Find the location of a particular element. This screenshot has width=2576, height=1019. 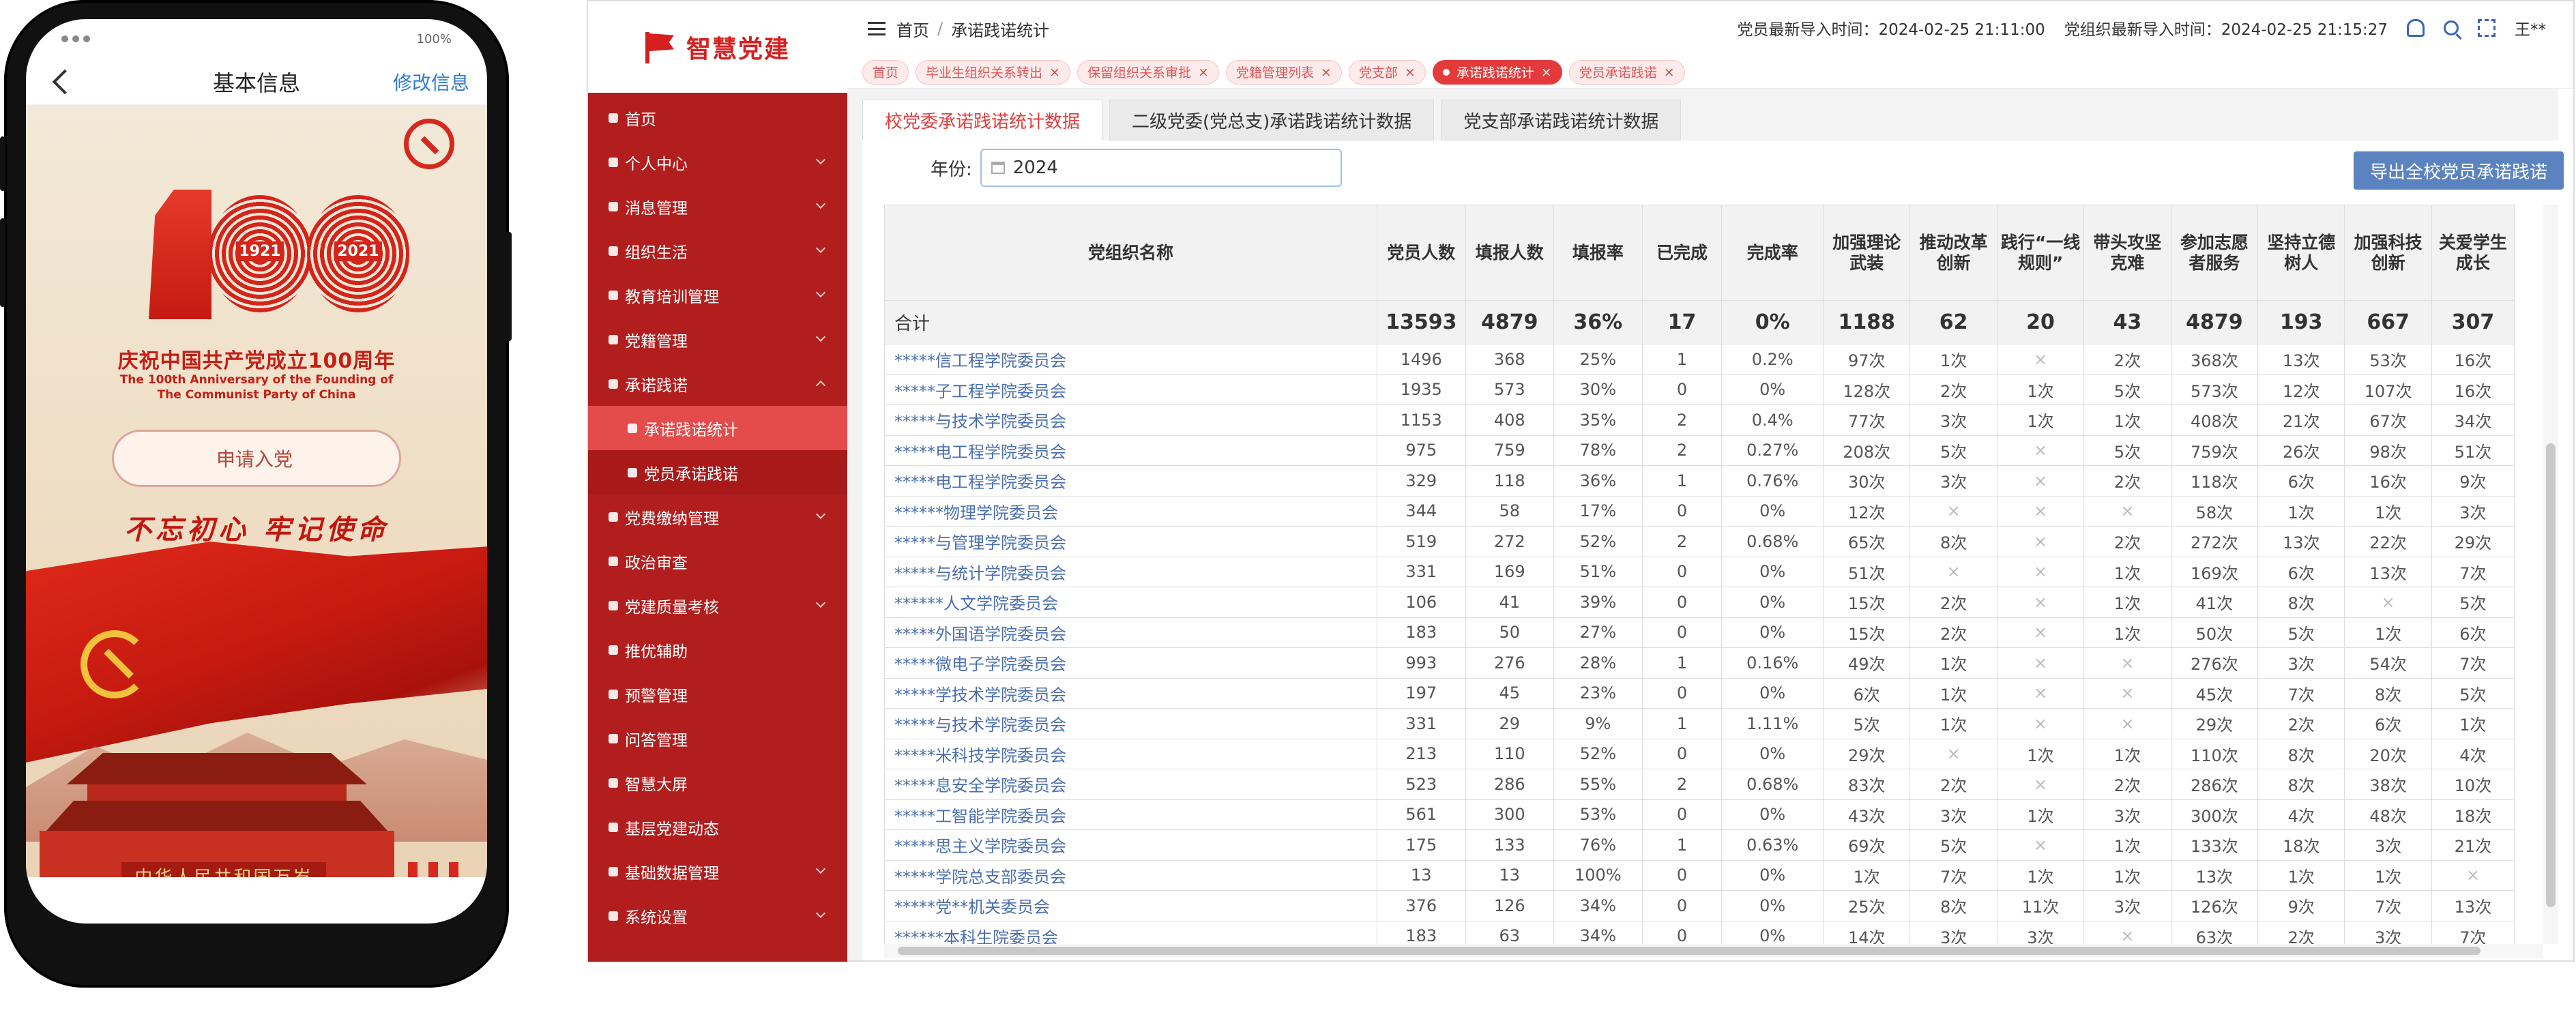

sidebar-item: 承诺践诺统计 is located at coordinates (717, 428).